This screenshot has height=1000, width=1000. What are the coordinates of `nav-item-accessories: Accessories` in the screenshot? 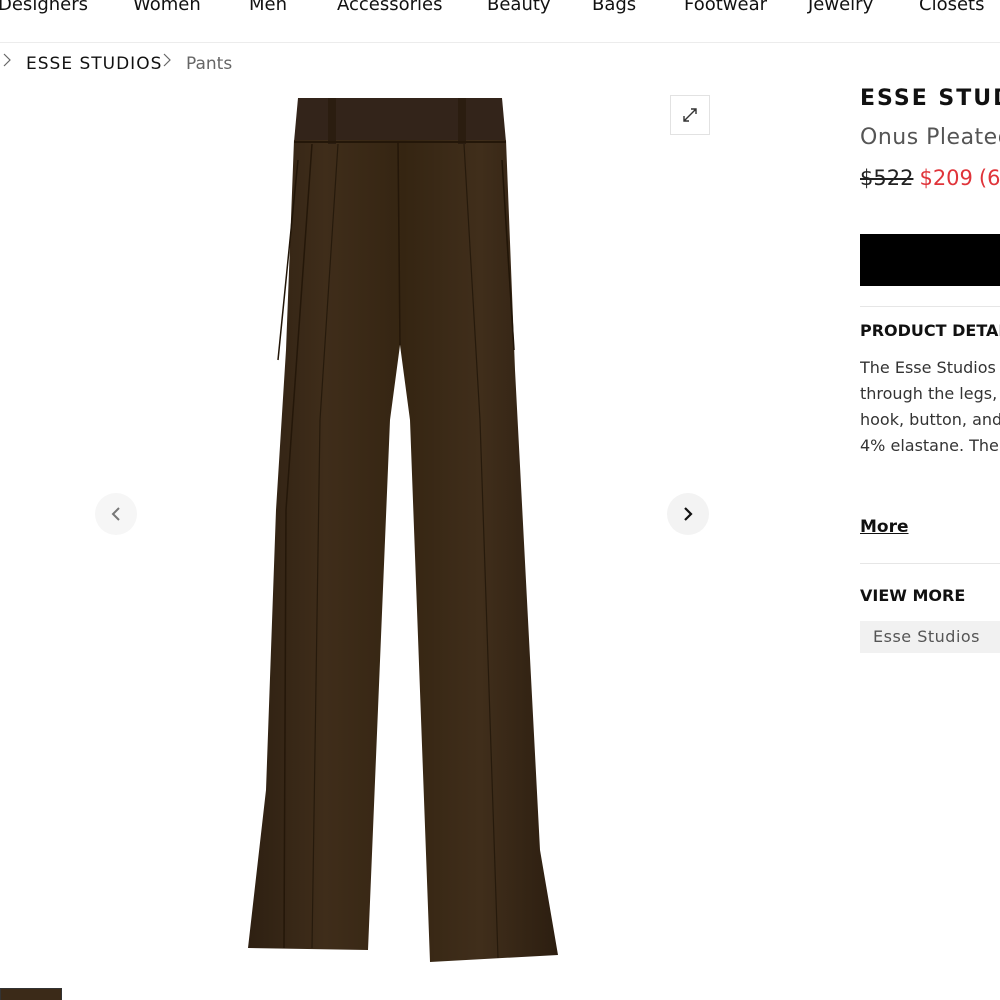 It's located at (390, 7).